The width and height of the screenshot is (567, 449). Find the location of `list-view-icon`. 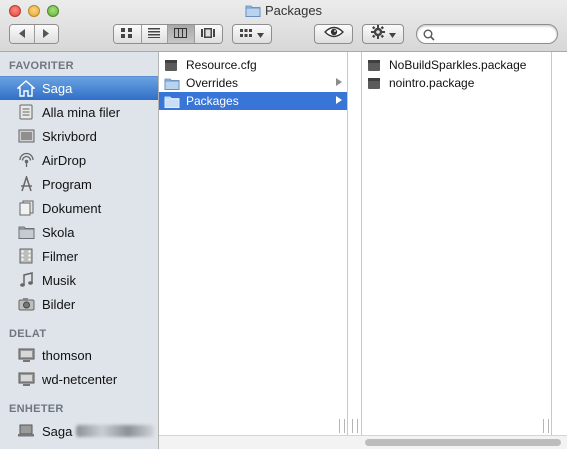

list-view-icon is located at coordinates (154, 34).